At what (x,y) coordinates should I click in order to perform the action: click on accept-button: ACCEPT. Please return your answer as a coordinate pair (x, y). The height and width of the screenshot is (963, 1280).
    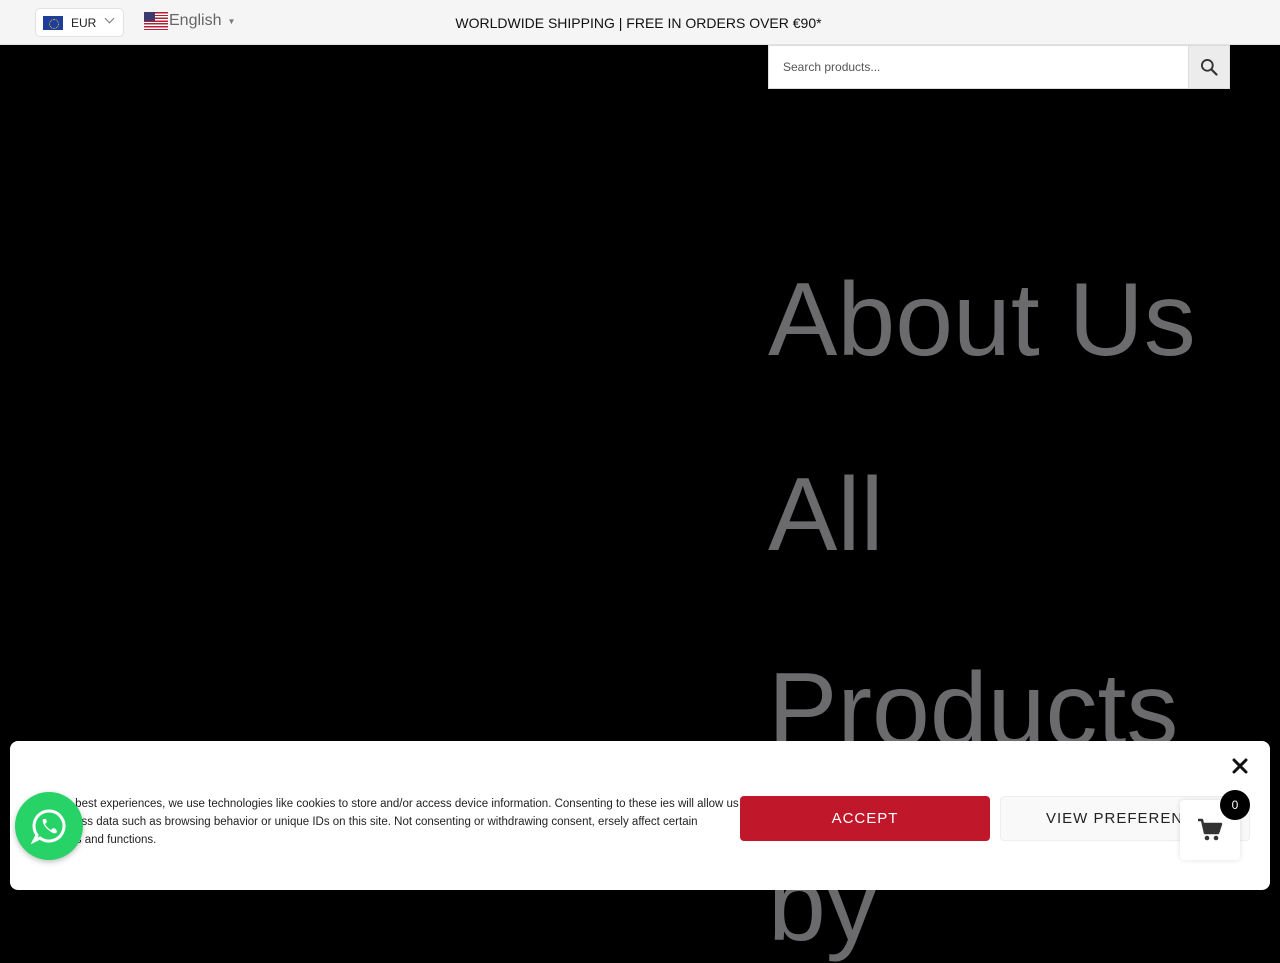
    Looking at the image, I should click on (865, 818).